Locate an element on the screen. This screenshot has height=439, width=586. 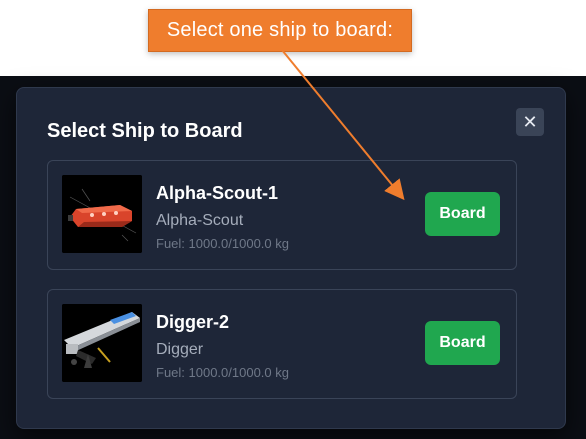
ship-type: Digger is located at coordinates (180, 349).